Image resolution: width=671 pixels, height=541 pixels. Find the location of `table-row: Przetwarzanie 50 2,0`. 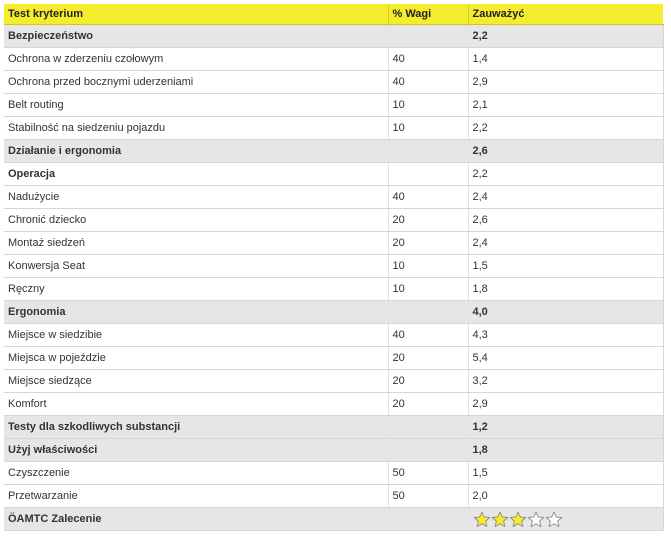

table-row: Przetwarzanie 50 2,0 is located at coordinates (334, 496).